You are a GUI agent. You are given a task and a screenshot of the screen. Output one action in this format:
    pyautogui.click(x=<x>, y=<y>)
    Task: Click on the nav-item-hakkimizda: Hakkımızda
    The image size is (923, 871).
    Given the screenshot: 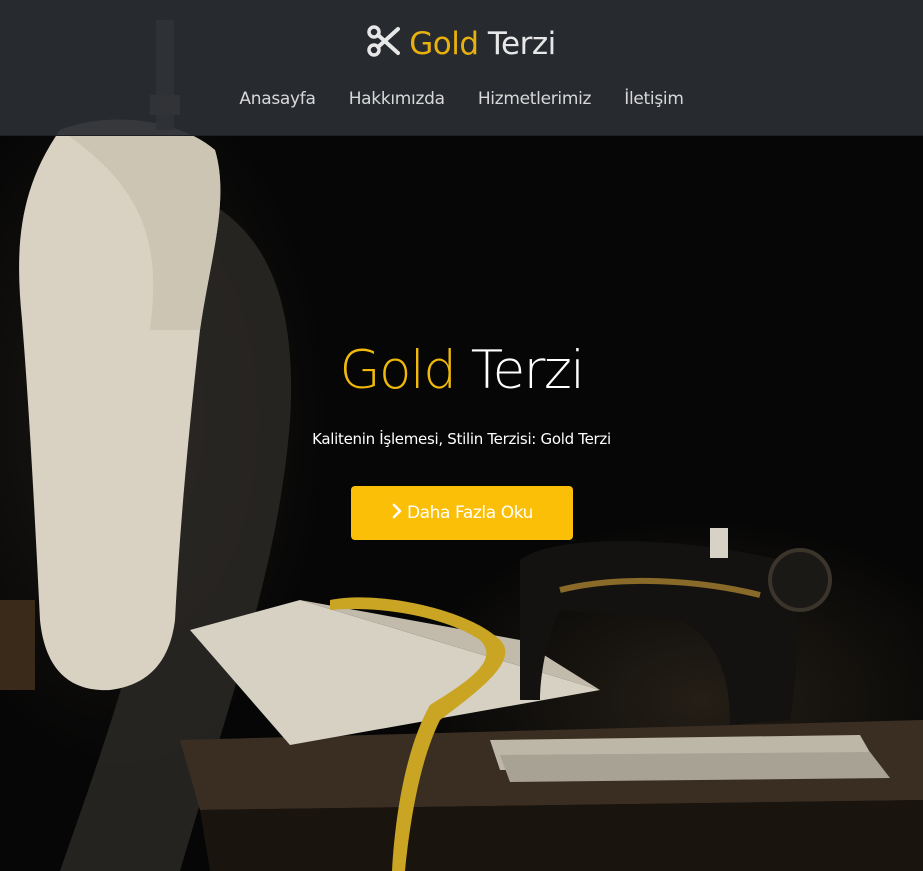 What is the action you would take?
    pyautogui.click(x=397, y=99)
    